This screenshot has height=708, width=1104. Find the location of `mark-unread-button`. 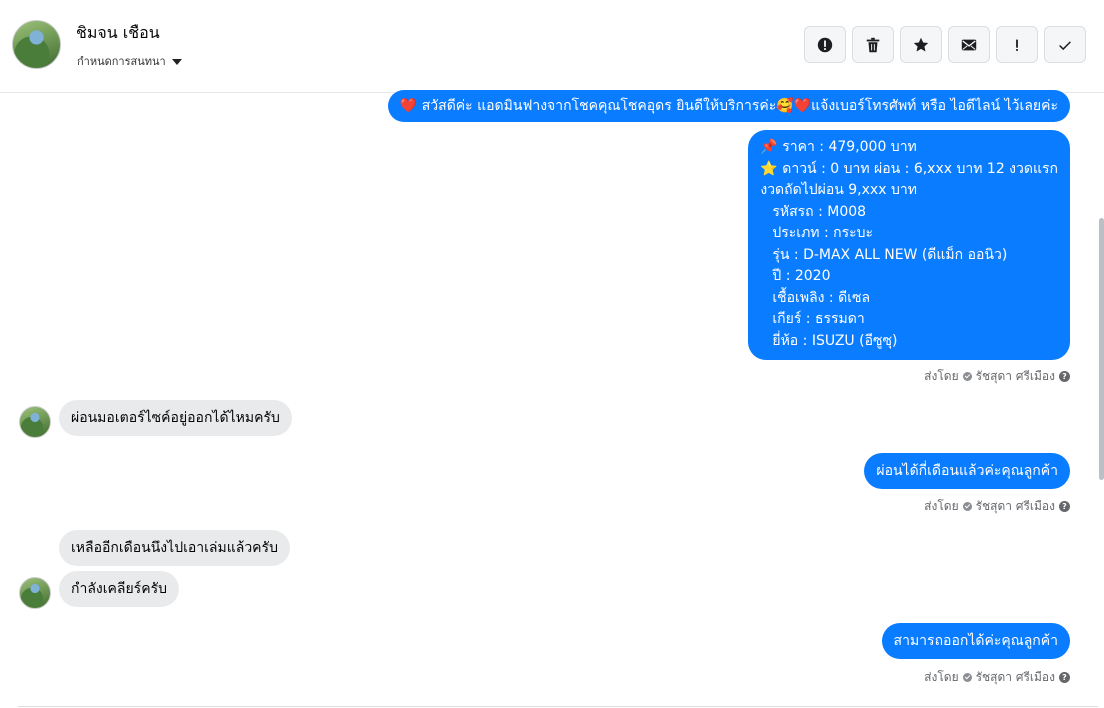

mark-unread-button is located at coordinates (969, 44).